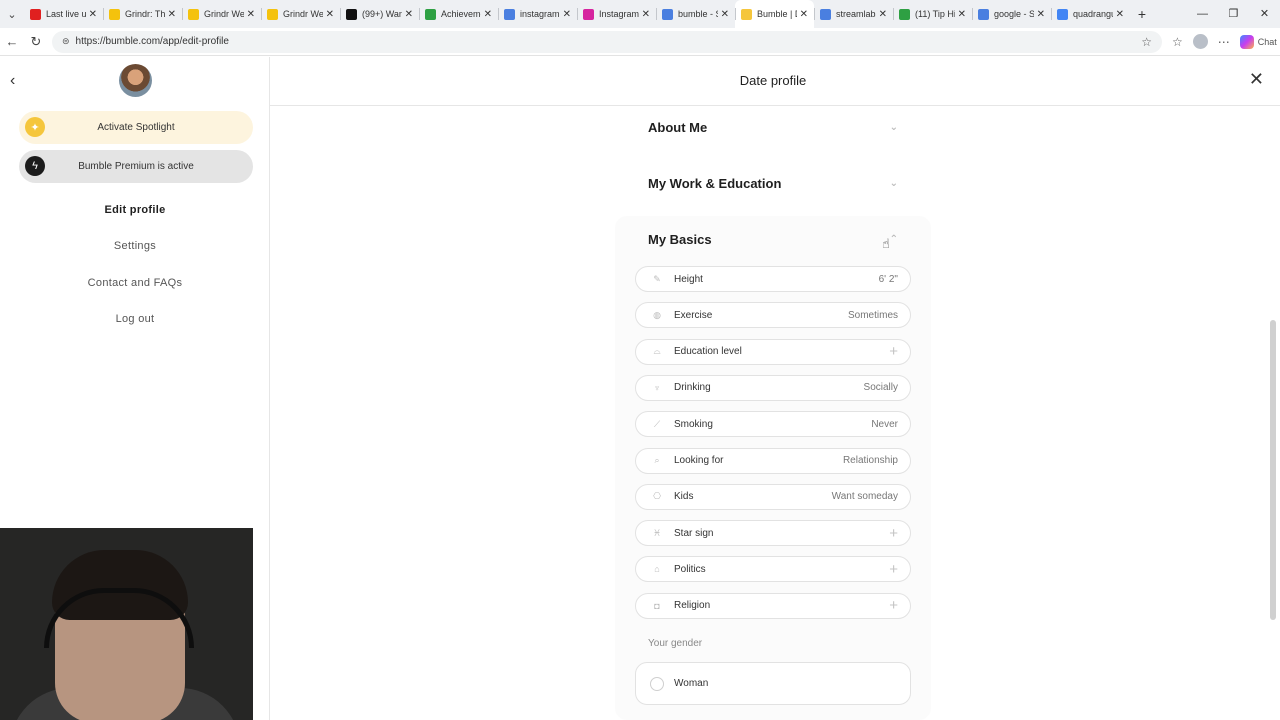 The width and height of the screenshot is (1280, 720). I want to click on chevron-down-icon: ⌄, so click(893, 183).